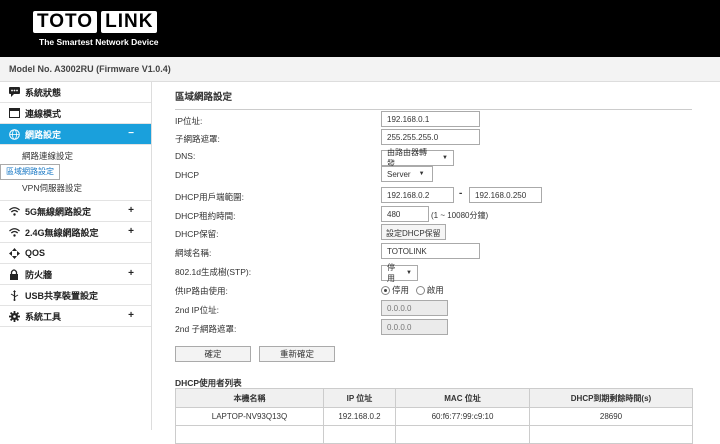 The width and height of the screenshot is (720, 444). Describe the element at coordinates (193, 253) in the screenshot. I see `domain-label: 網域名稱:` at that location.